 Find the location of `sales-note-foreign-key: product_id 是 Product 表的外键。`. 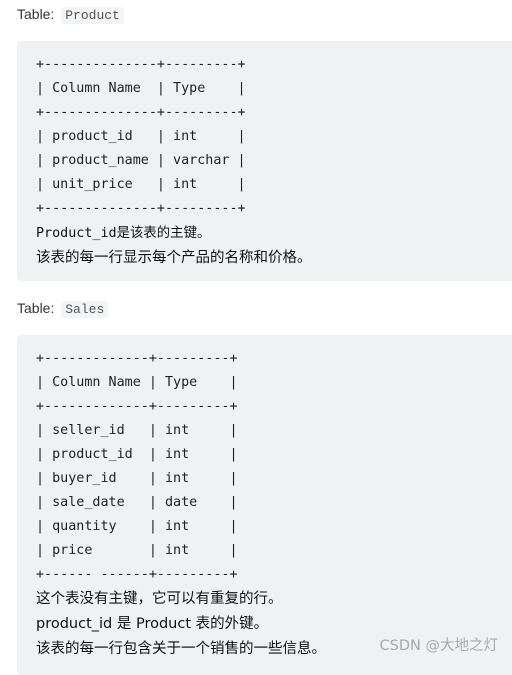

sales-note-foreign-key: product_id 是 Product 表的外键。 is located at coordinates (152, 624).